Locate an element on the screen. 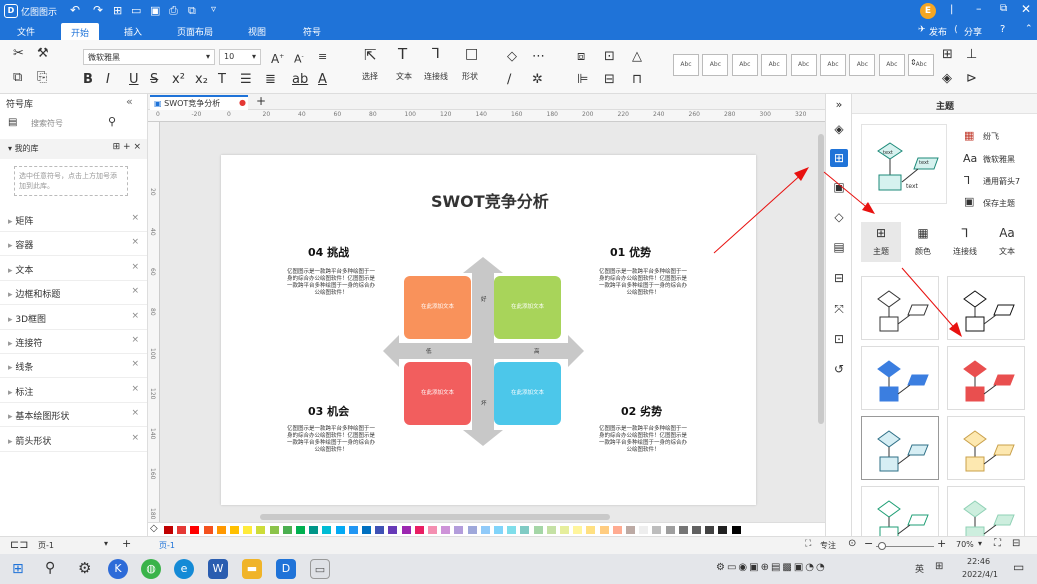 The height and width of the screenshot is (584, 1037). publish-button: 发布 is located at coordinates (938, 31).